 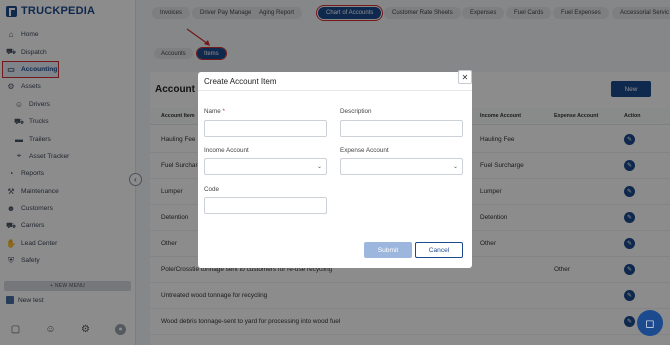 I want to click on name-label-text: Name, so click(x=212, y=111).